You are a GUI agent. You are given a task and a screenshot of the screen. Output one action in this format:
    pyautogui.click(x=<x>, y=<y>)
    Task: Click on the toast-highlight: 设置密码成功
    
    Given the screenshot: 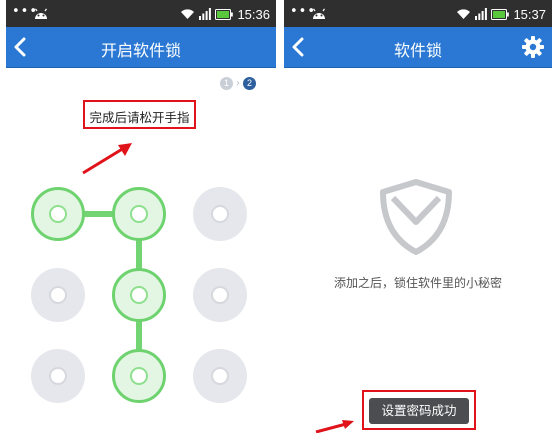 What is the action you would take?
    pyautogui.click(x=419, y=410)
    